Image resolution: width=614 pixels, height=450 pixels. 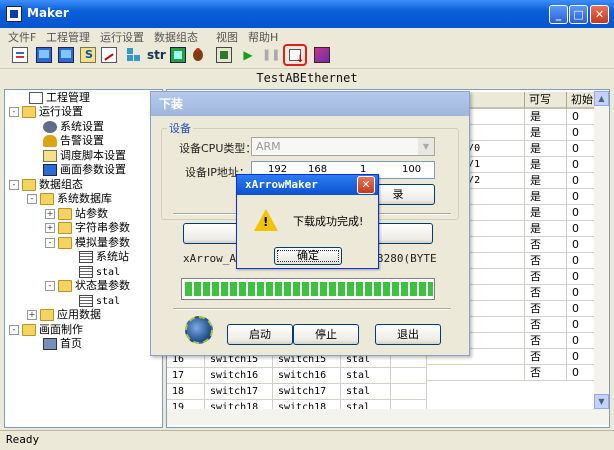 I want to click on status-text: Ready, so click(x=23, y=439).